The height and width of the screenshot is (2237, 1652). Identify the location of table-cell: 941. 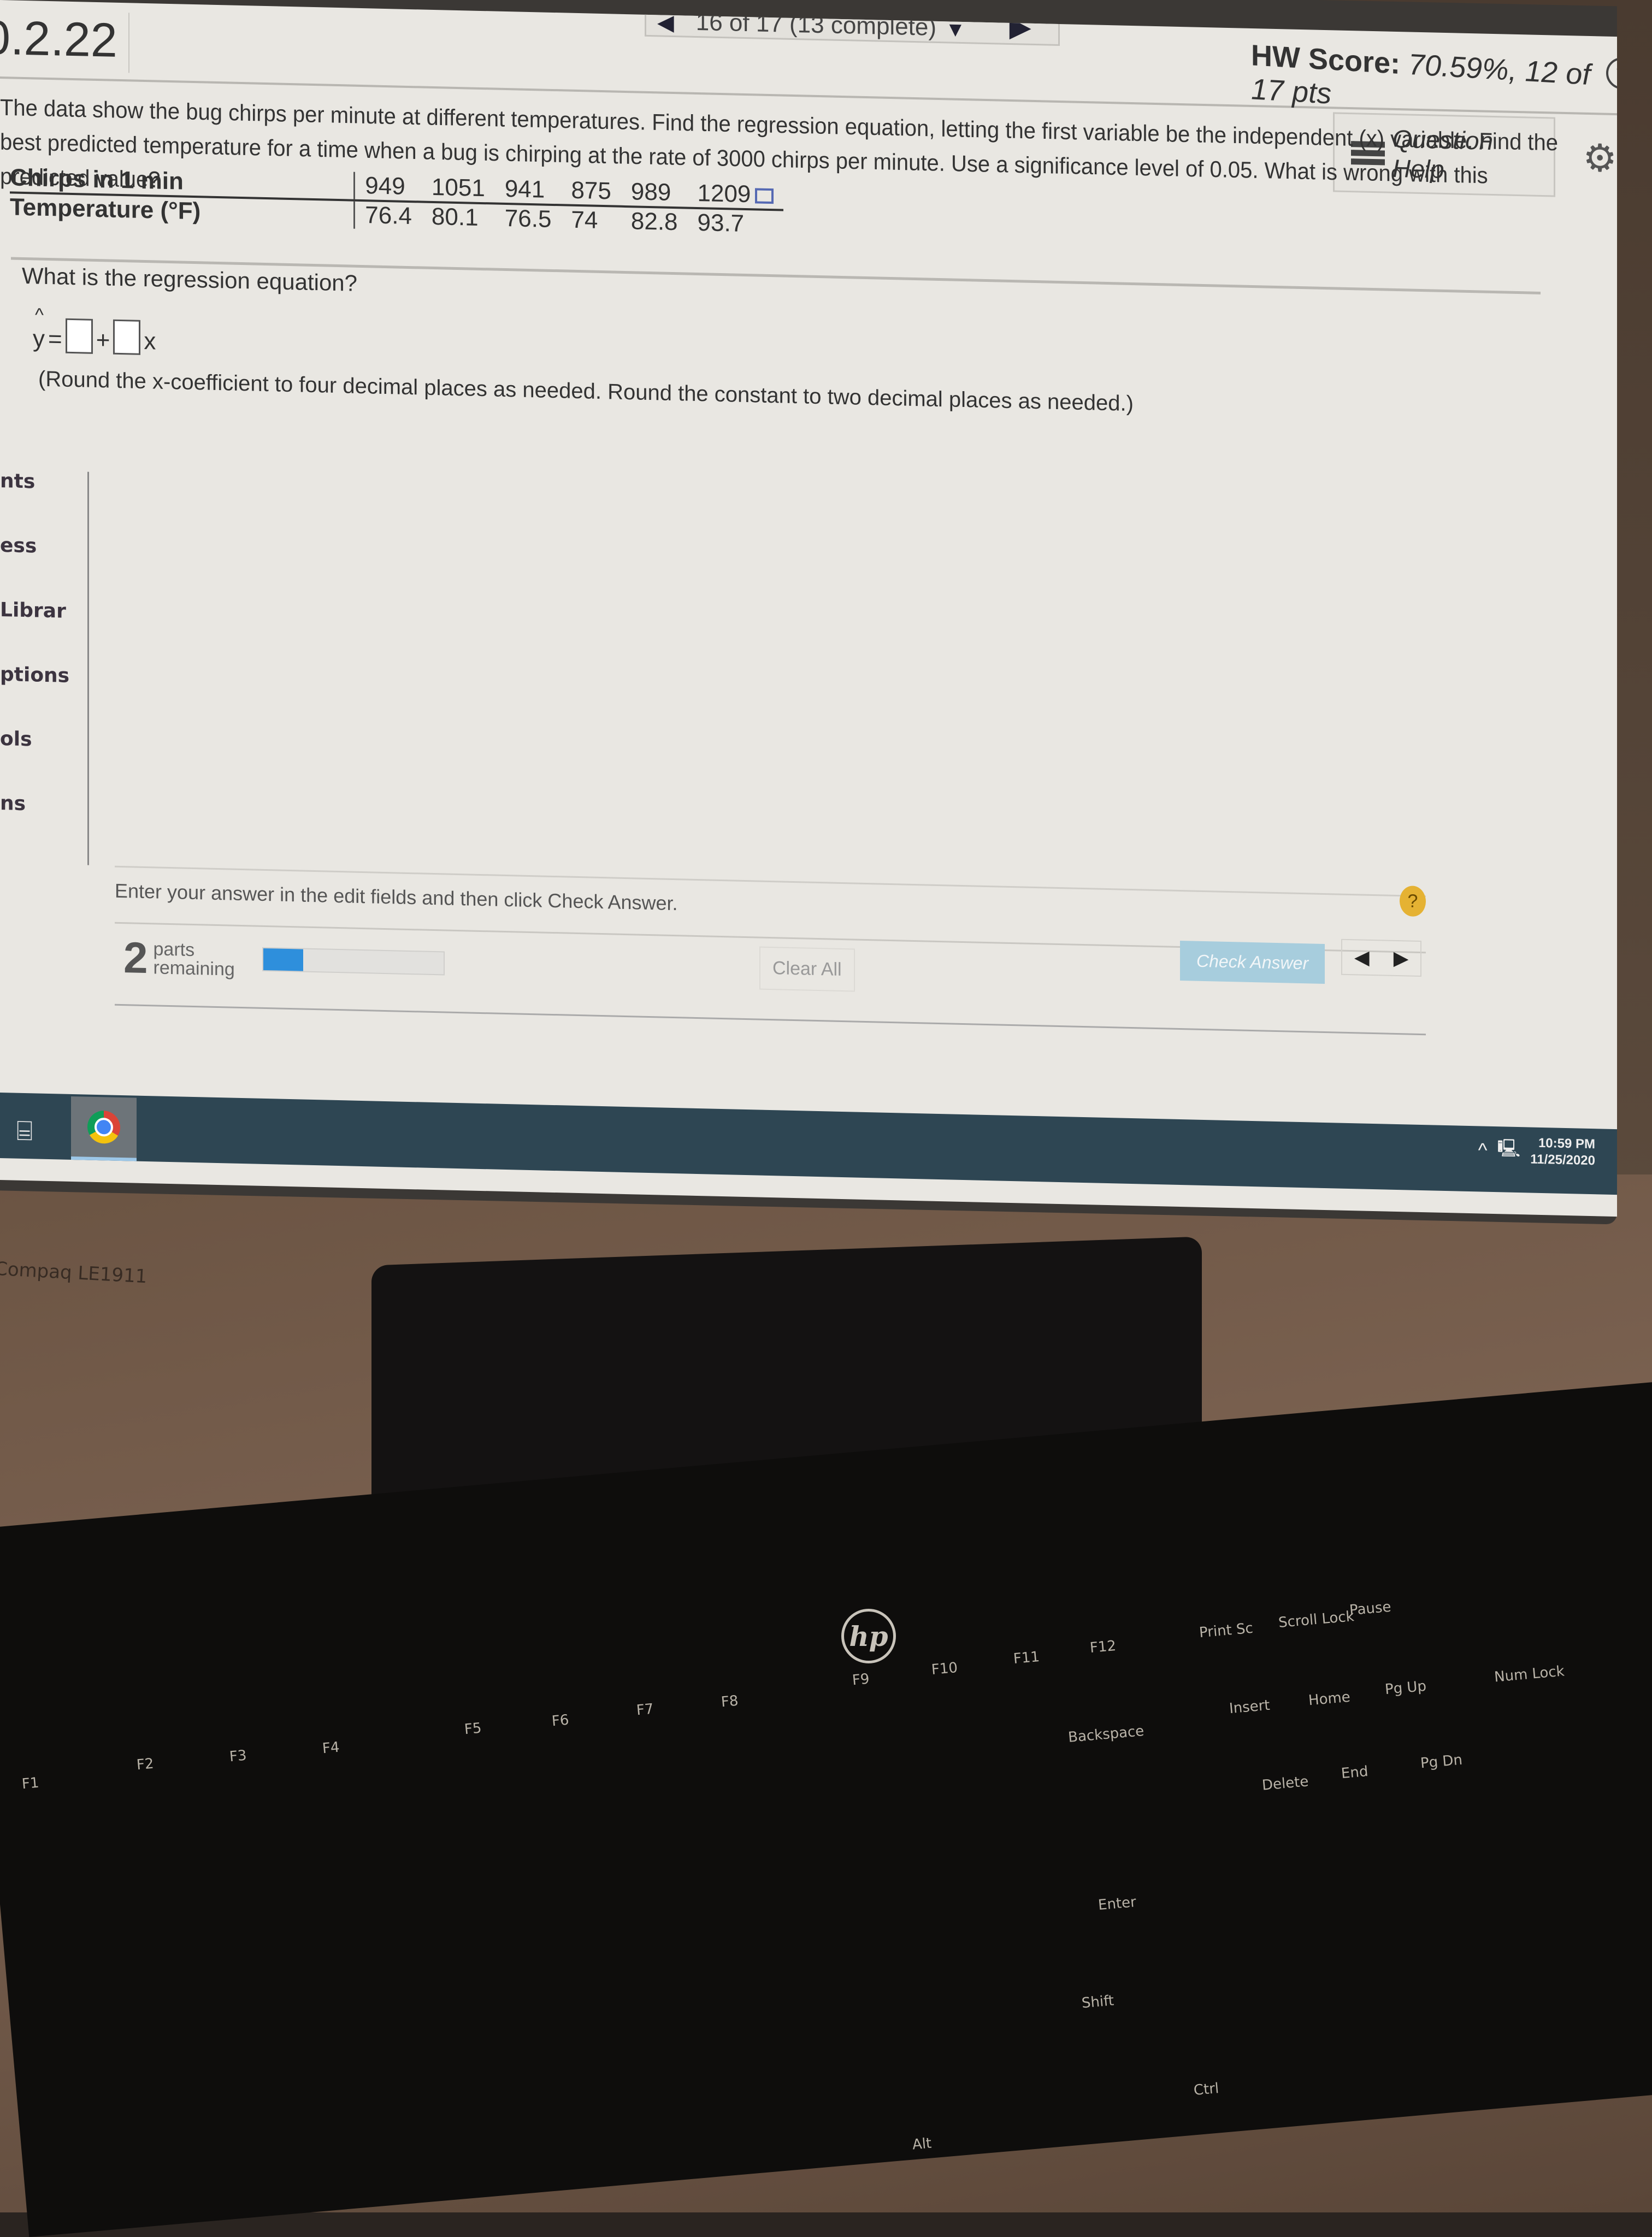
(528, 190).